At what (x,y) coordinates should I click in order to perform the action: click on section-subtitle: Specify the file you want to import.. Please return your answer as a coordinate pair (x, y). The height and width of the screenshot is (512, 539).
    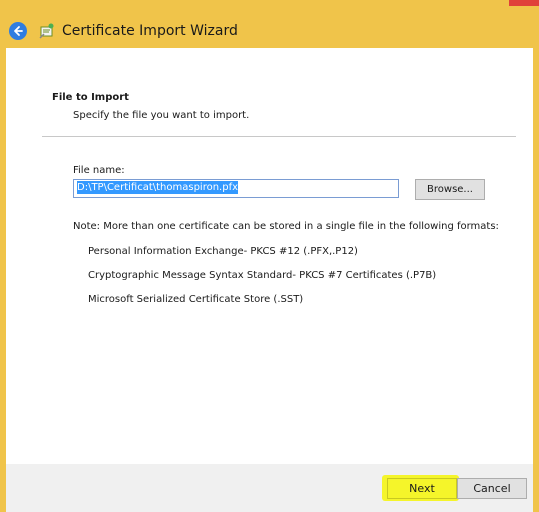
    Looking at the image, I should click on (161, 115).